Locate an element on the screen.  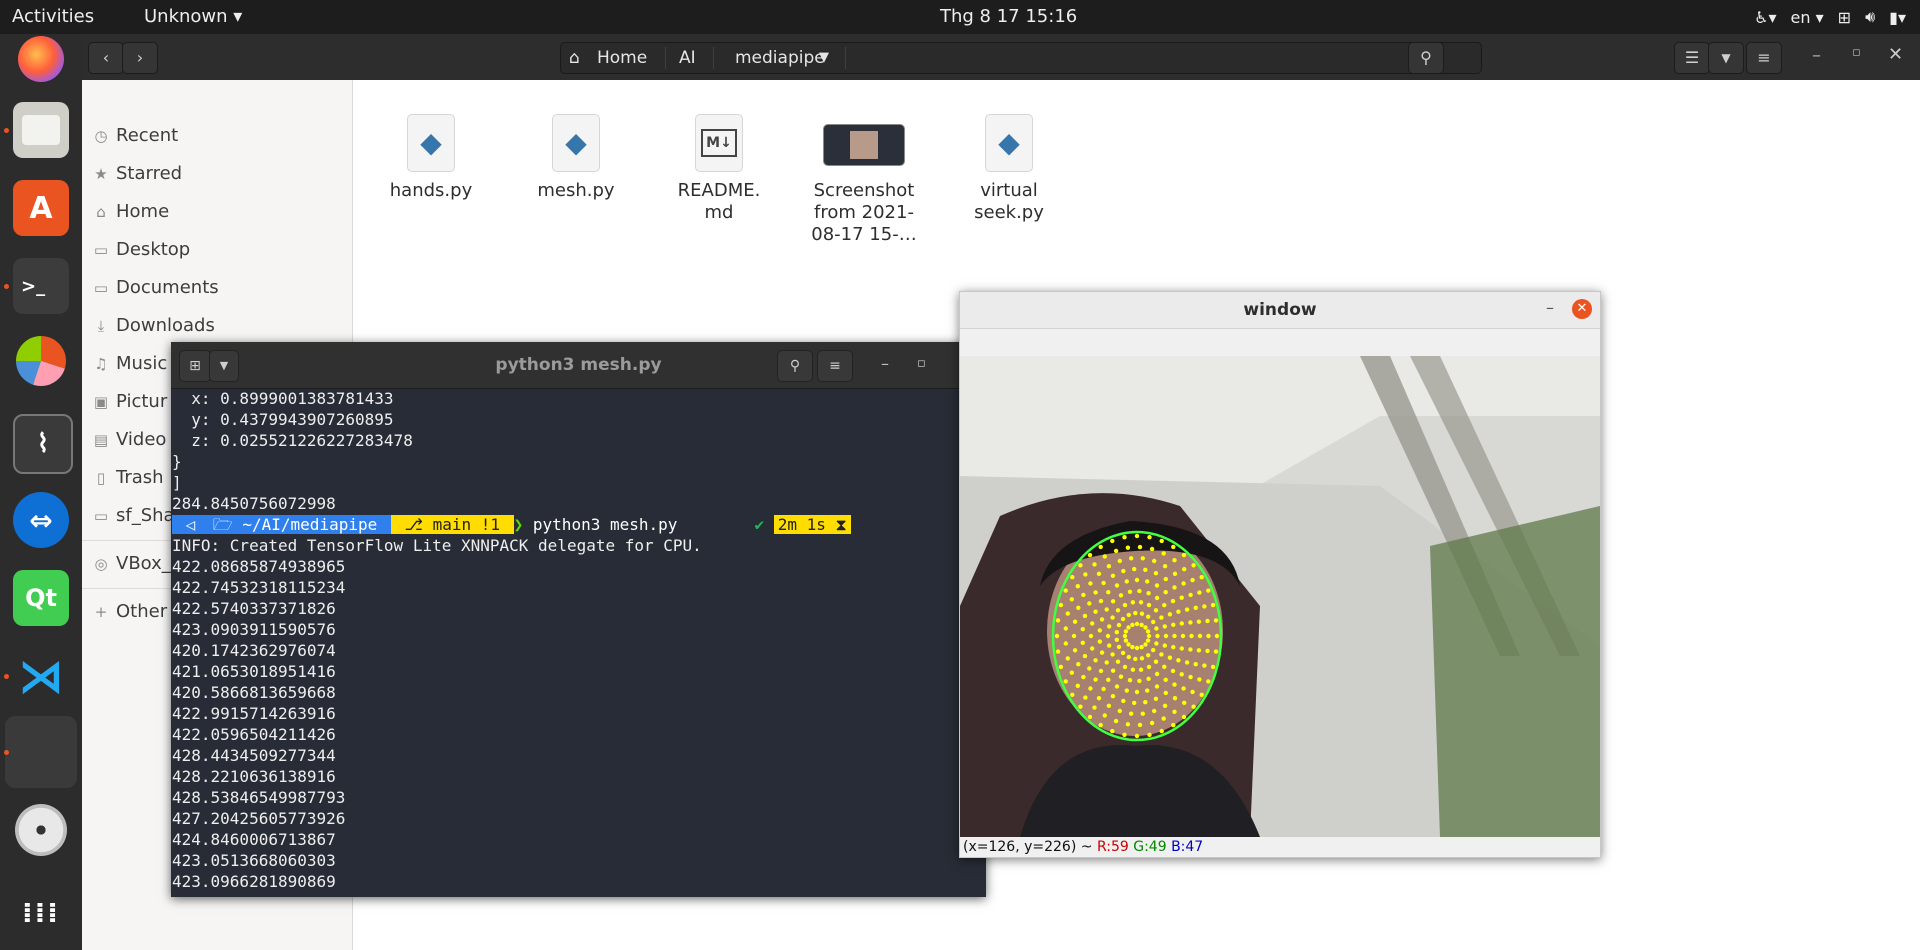
sidebar-item-shared-folder: ▭ sf_Sha is located at coordinates (133, 516).